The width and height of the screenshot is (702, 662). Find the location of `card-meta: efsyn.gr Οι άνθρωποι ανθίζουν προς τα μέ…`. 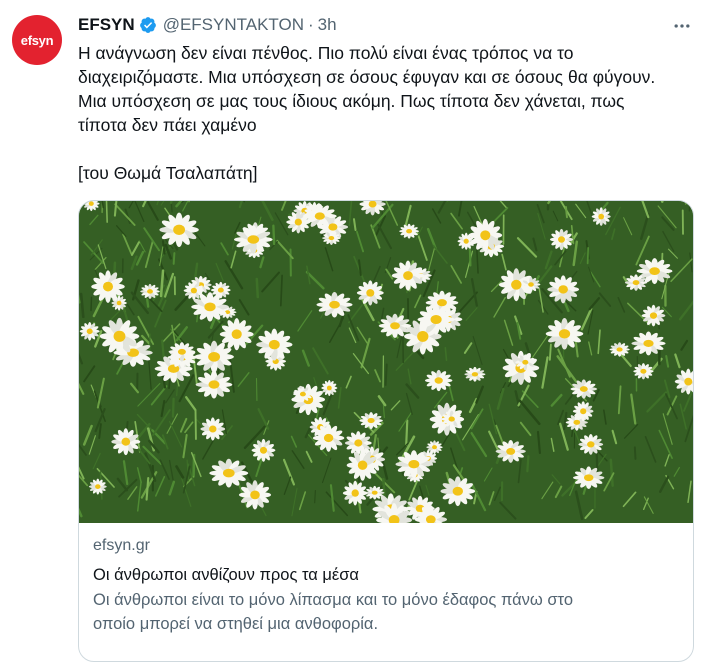

card-meta: efsyn.gr Οι άνθρωποι ανθίζουν προς τα μέ… is located at coordinates (386, 579).